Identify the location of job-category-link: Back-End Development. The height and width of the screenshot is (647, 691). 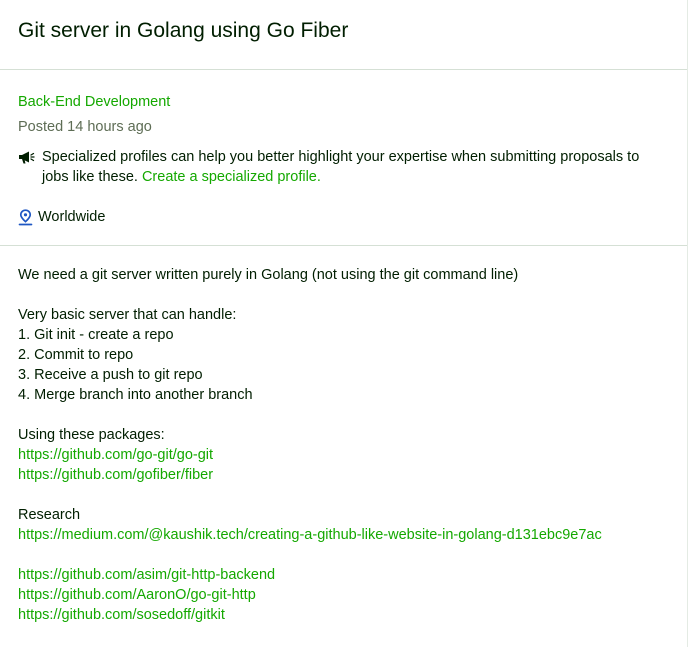
(94, 102).